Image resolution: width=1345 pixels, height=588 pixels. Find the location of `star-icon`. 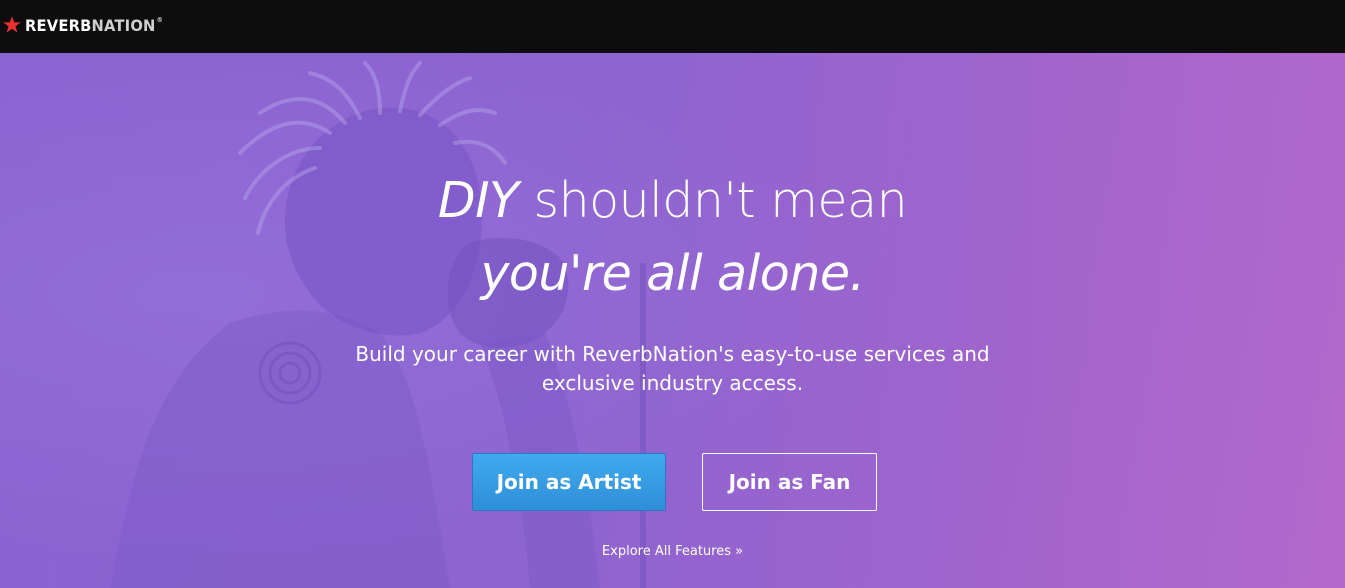

star-icon is located at coordinates (12, 24).